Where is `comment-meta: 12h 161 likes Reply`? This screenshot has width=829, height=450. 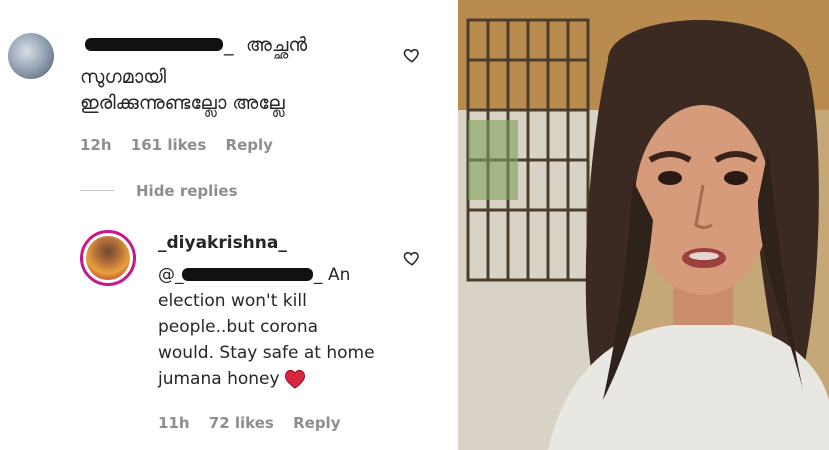
comment-meta: 12h 161 likes Reply is located at coordinates (183, 145).